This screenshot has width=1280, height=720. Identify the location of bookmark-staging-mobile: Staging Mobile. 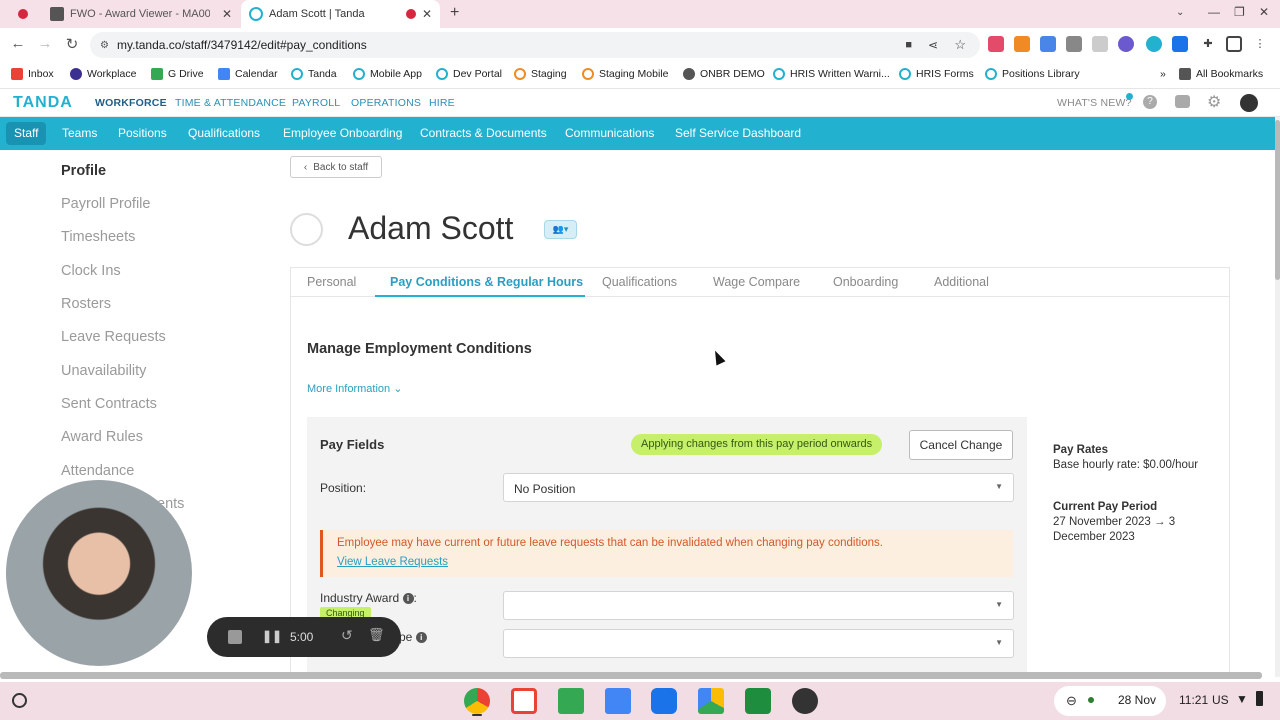
(625, 74).